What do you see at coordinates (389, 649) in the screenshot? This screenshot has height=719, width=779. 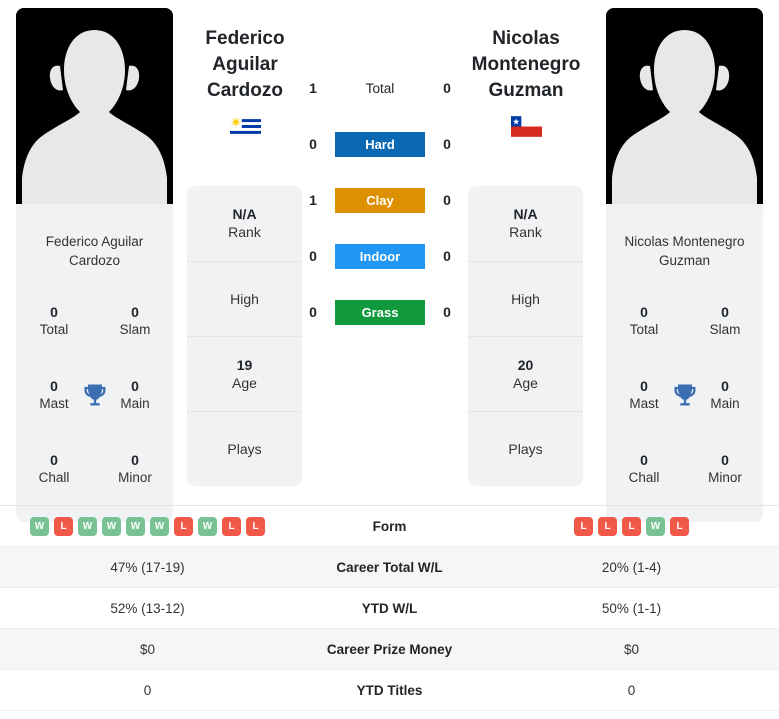 I see `table-row: $0 Career Prize Money $0` at bounding box center [389, 649].